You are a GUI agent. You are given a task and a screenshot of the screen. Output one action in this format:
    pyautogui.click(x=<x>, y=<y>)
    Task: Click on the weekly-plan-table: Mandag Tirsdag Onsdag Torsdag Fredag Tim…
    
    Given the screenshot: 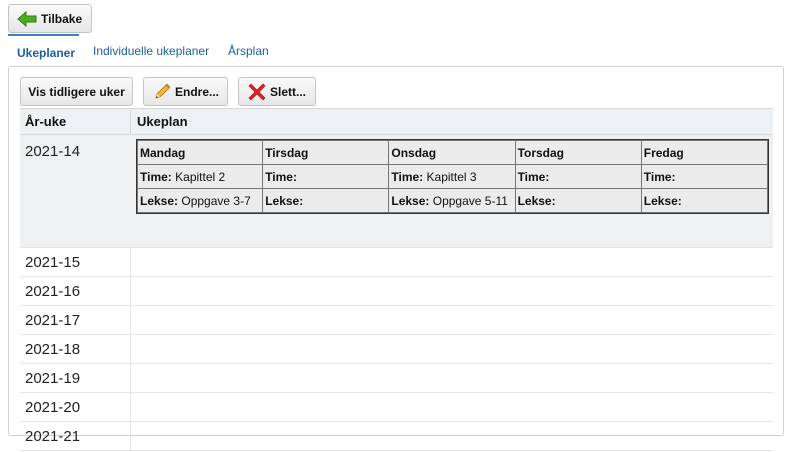 What is the action you would take?
    pyautogui.click(x=452, y=176)
    